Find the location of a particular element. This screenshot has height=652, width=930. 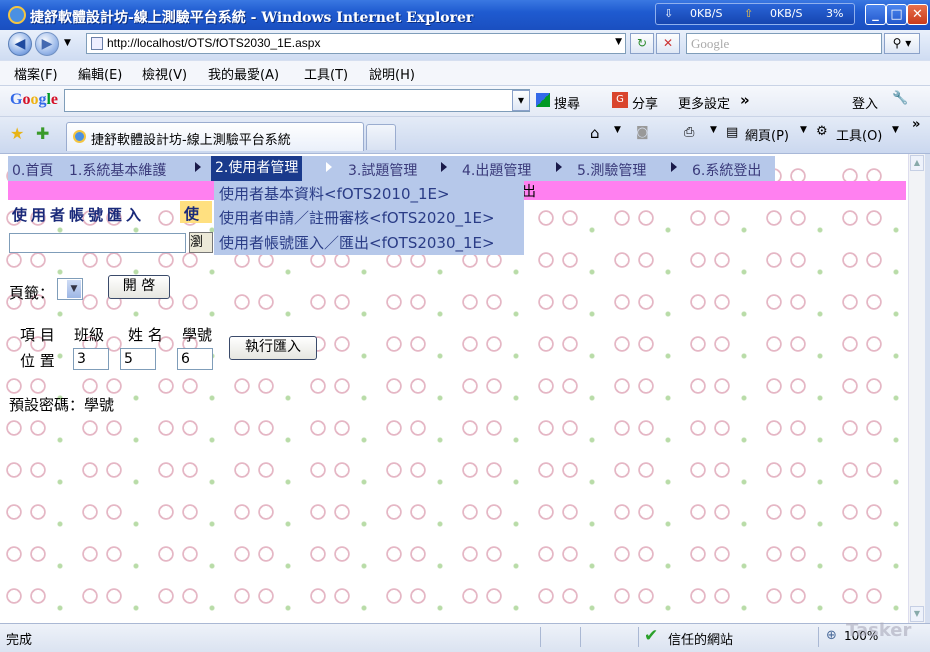

site-menu-users: 2.使用者管理 is located at coordinates (257, 168).